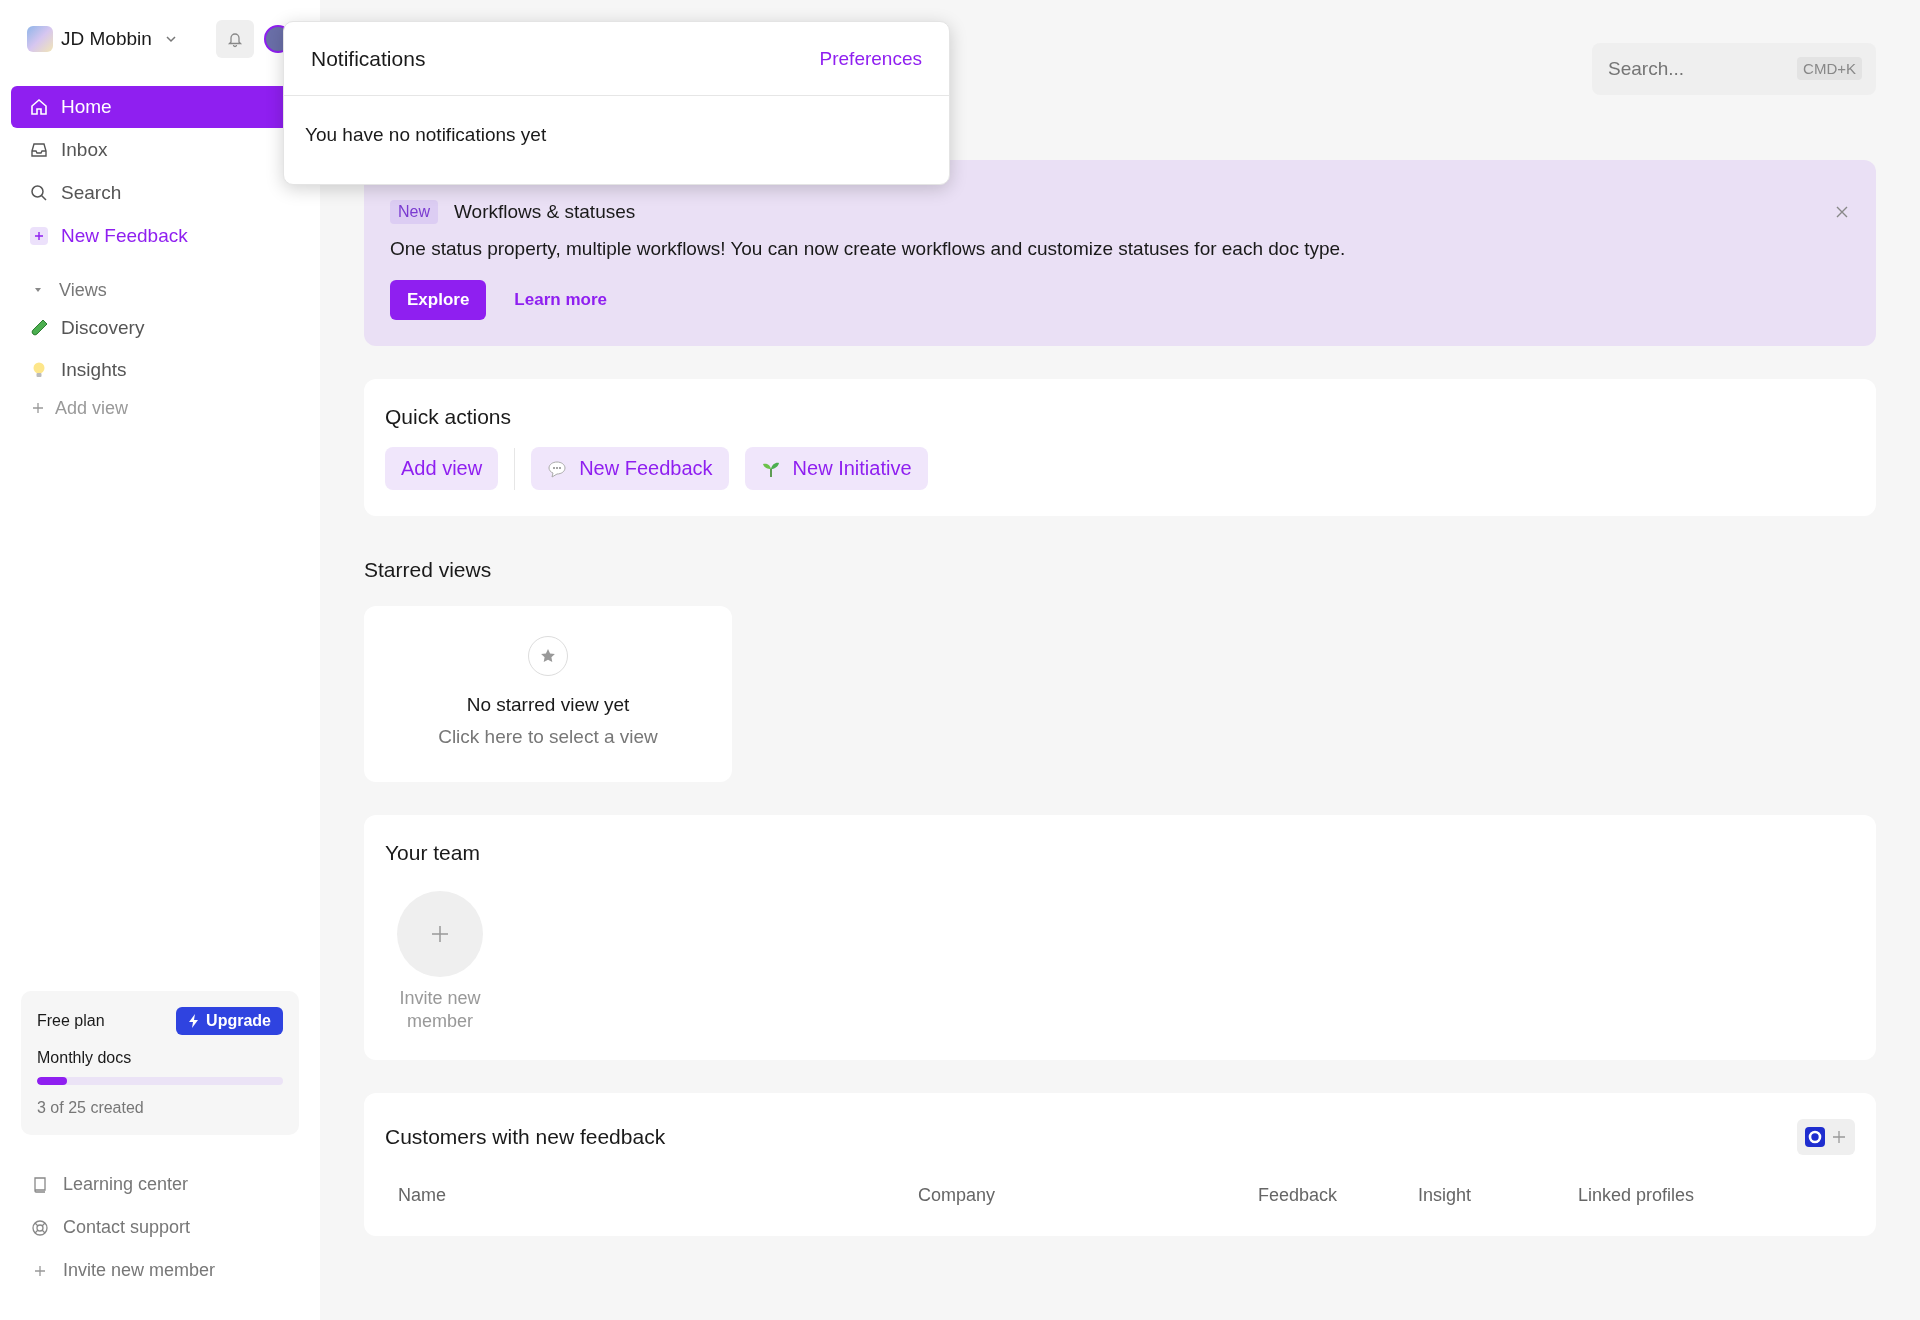 The width and height of the screenshot is (1920, 1320). What do you see at coordinates (414, 212) in the screenshot?
I see `new-badge: New` at bounding box center [414, 212].